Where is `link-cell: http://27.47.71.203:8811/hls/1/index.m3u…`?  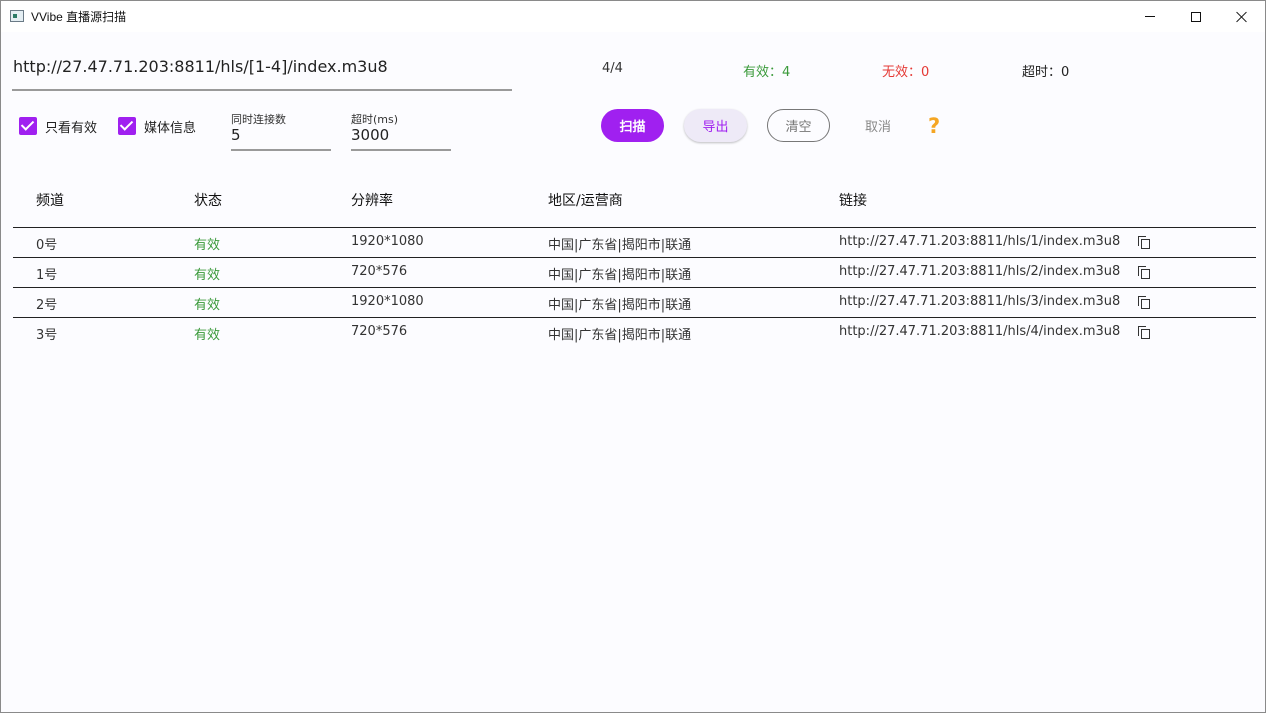
link-cell: http://27.47.71.203:8811/hls/1/index.m3u… is located at coordinates (980, 241).